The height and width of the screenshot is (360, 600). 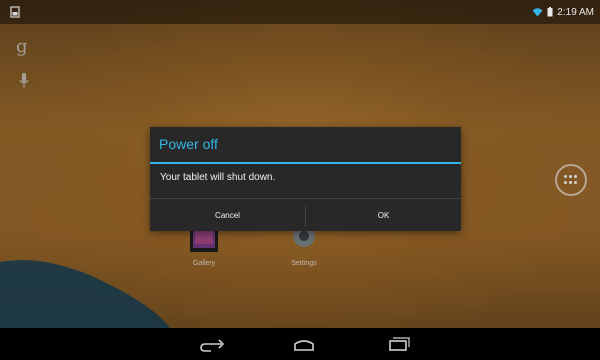 What do you see at coordinates (305, 163) in the screenshot?
I see `dialog-title-divider` at bounding box center [305, 163].